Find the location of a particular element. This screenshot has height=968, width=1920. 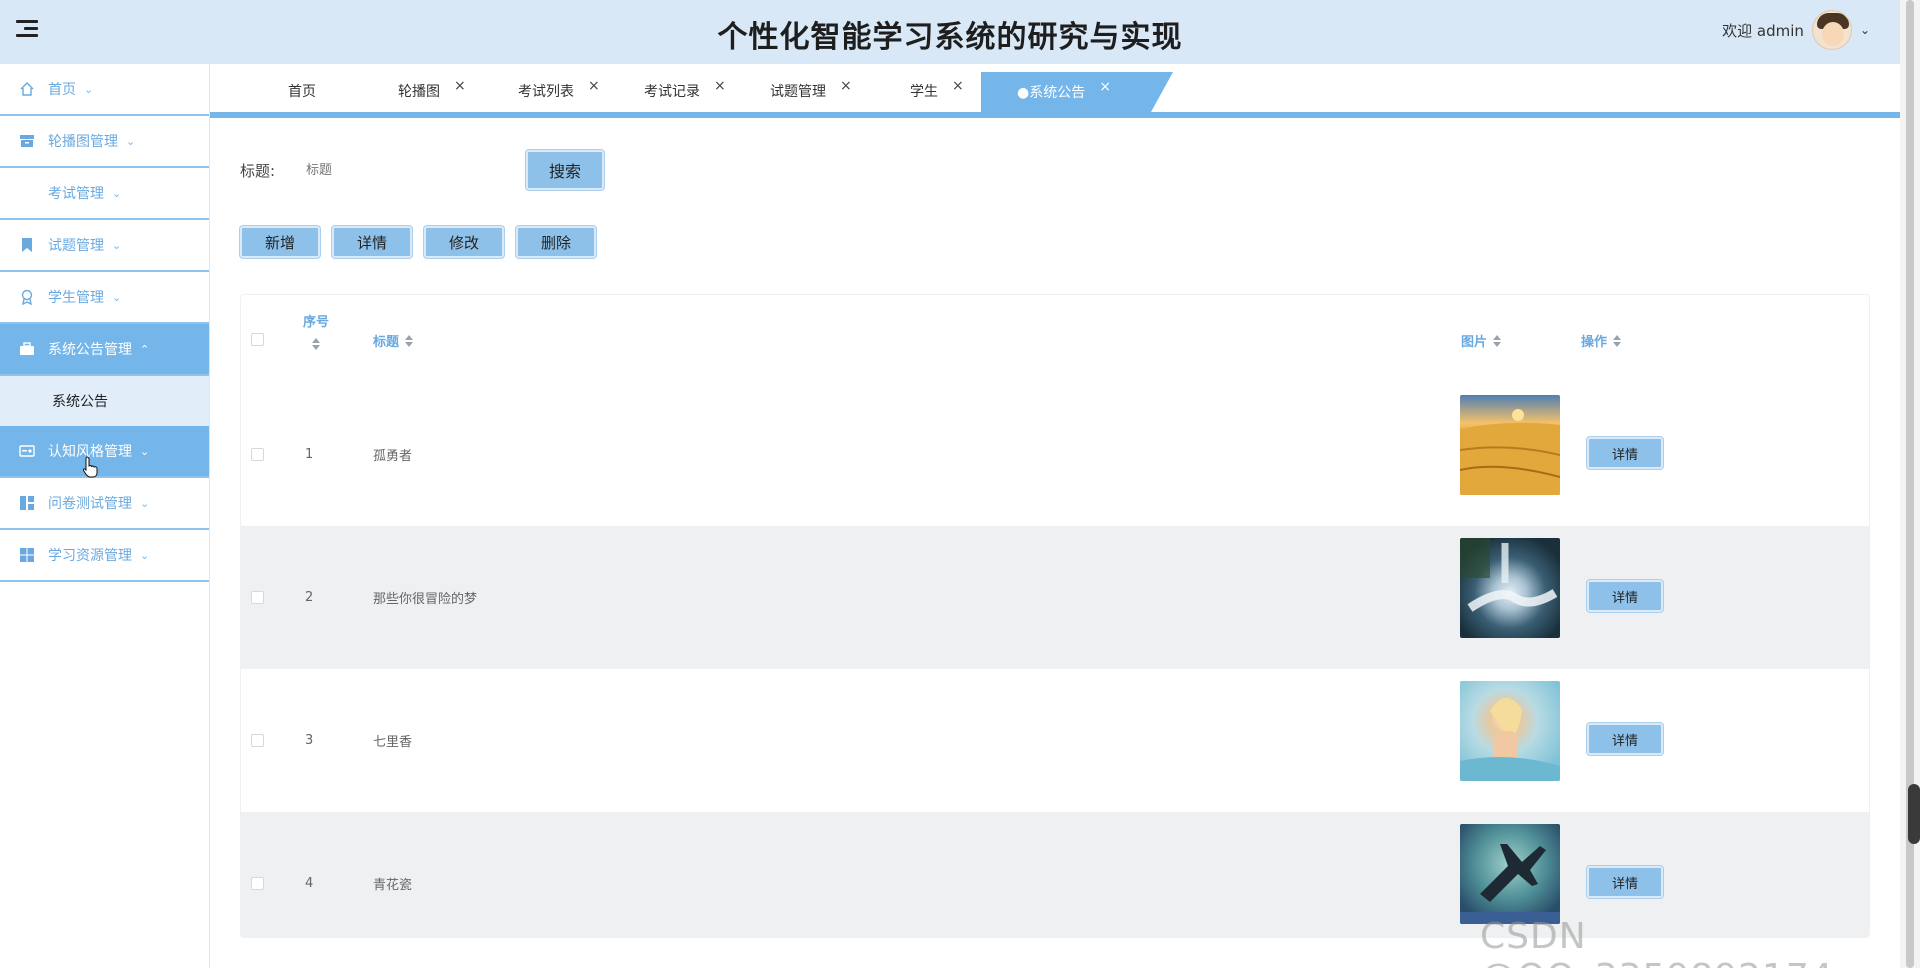

sidebar-item-questionnaire: 问卷测试管理 ⌄ is located at coordinates (104, 504).